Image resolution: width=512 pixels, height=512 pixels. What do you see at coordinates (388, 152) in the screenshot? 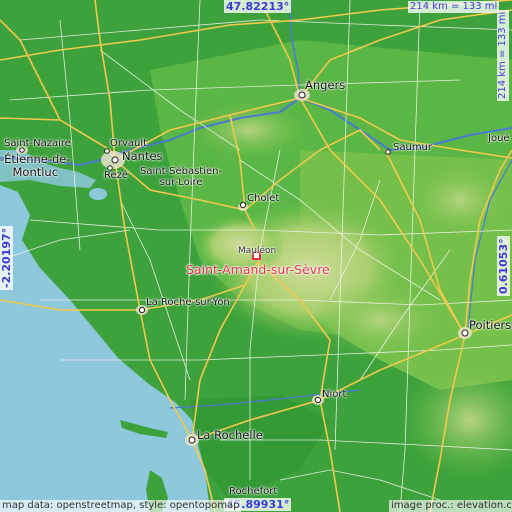
I see `city-marker-saumur` at bounding box center [388, 152].